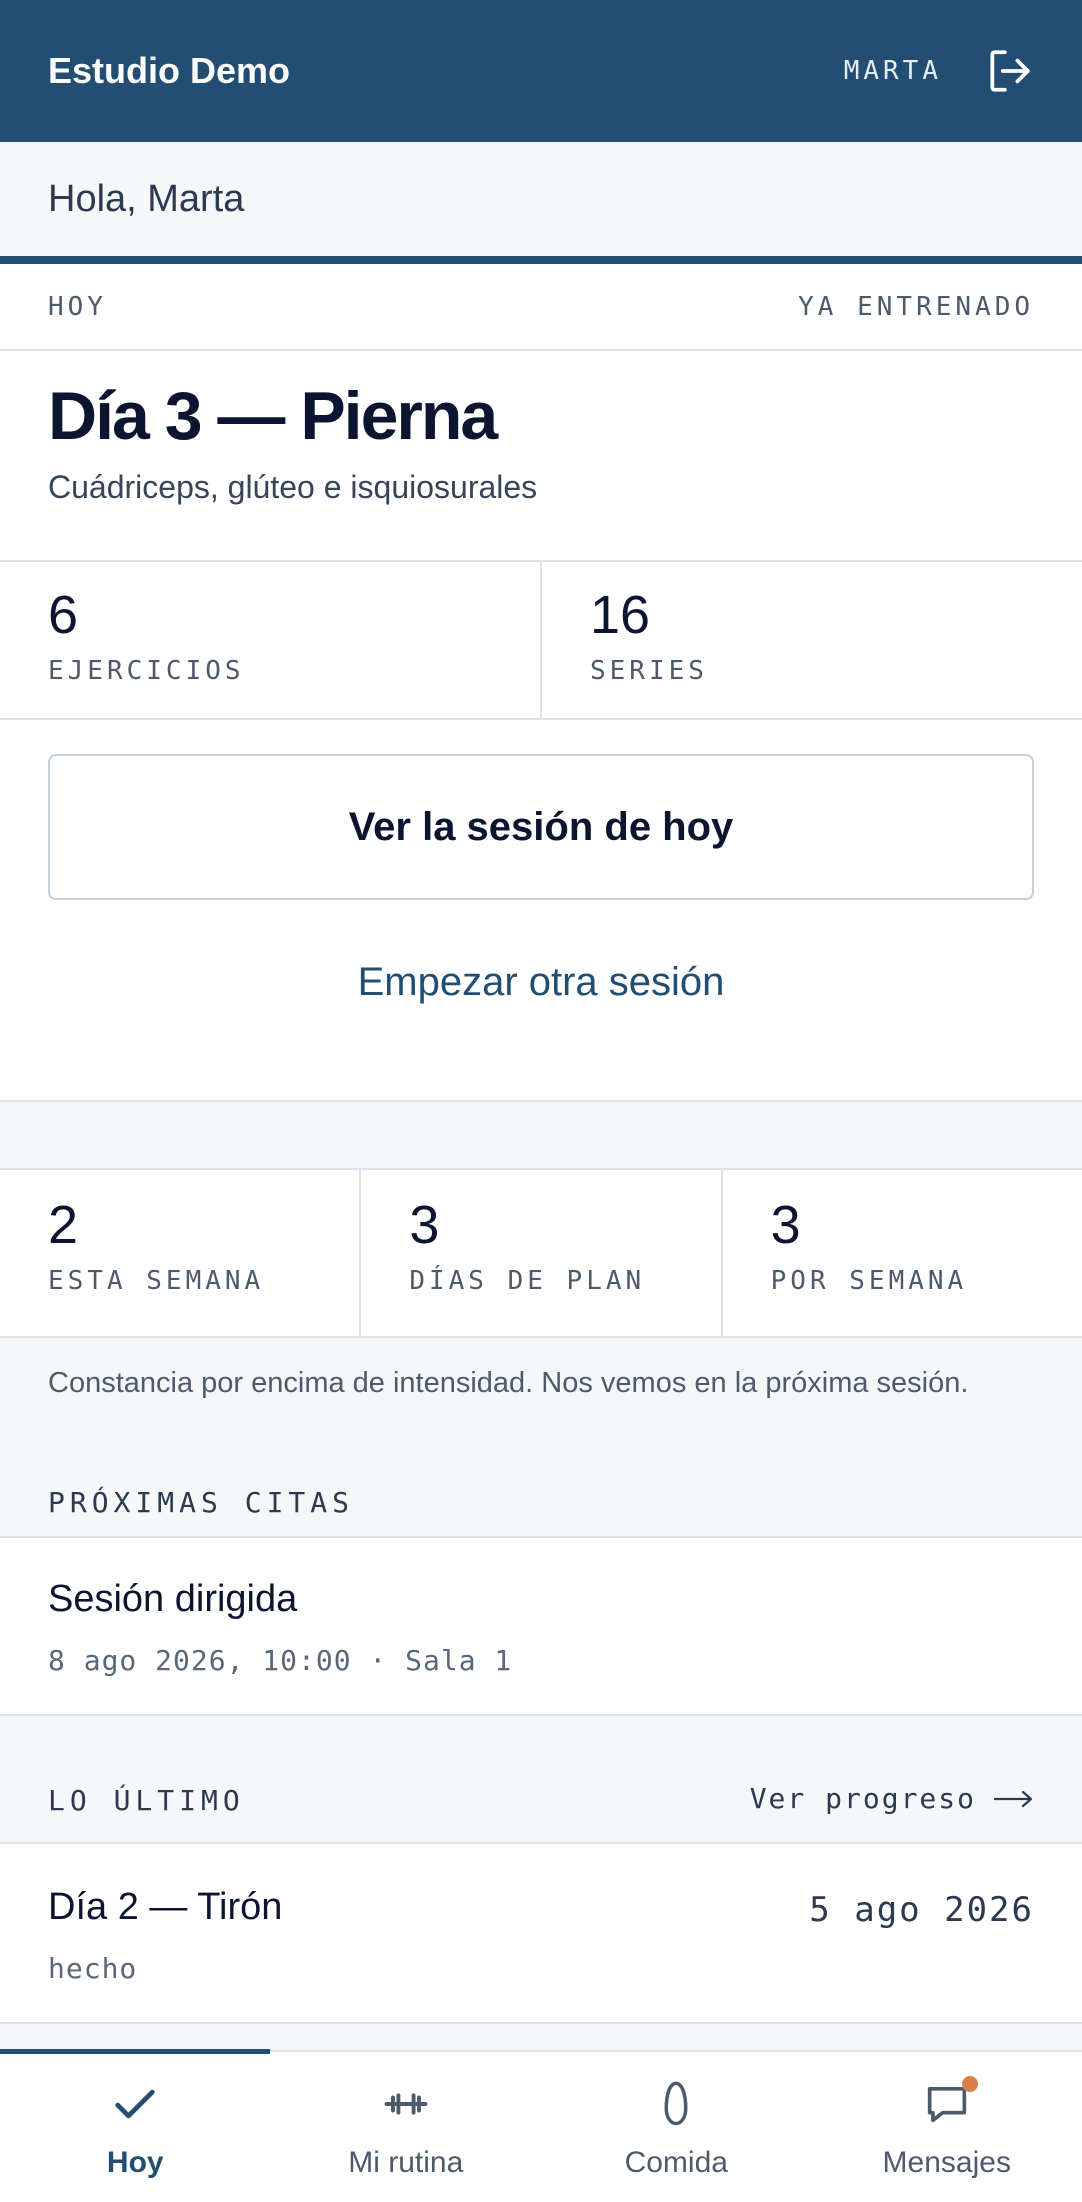 The height and width of the screenshot is (2202, 1082). Describe the element at coordinates (146, 1800) in the screenshot. I see `latest-heading: LO ÚLTIMO` at that location.